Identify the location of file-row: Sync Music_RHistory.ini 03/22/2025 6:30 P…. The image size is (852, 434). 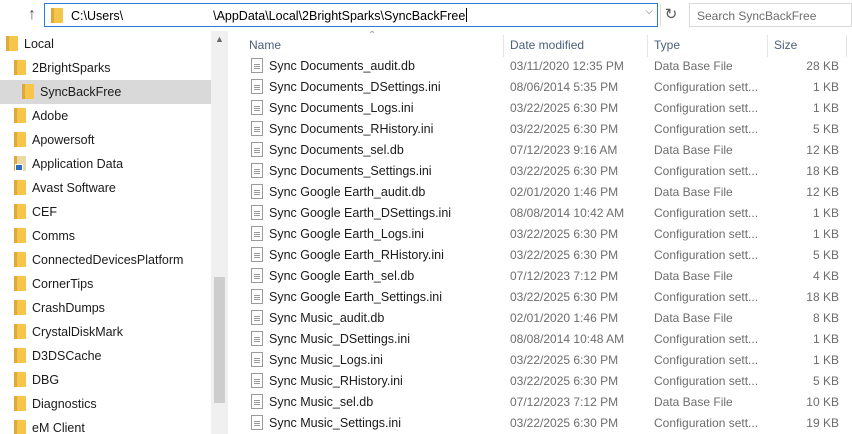
(540, 381).